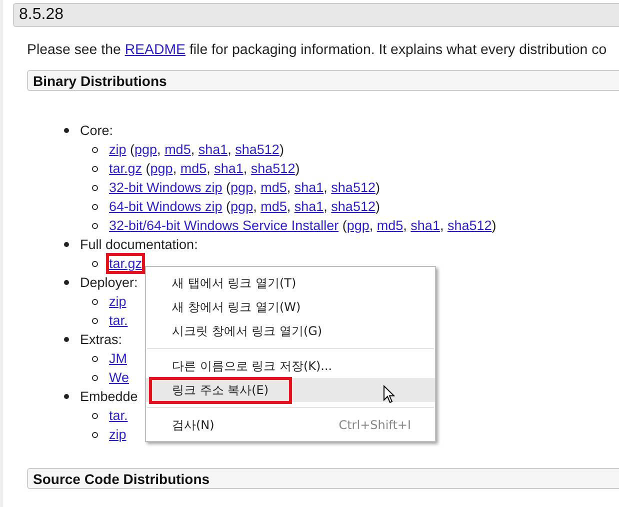  I want to click on download-link: JM, so click(118, 358).